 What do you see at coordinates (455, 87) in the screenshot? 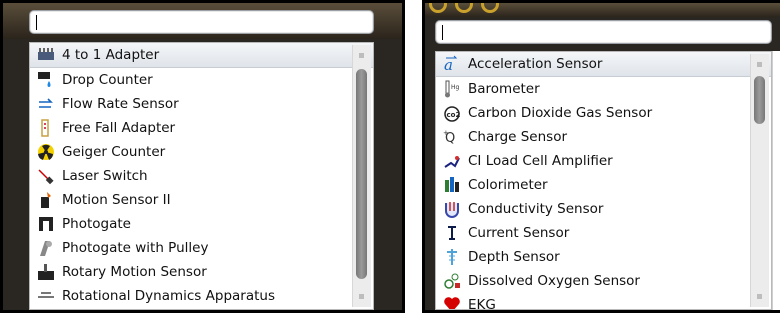
I see `svg-text: Hg` at bounding box center [455, 87].